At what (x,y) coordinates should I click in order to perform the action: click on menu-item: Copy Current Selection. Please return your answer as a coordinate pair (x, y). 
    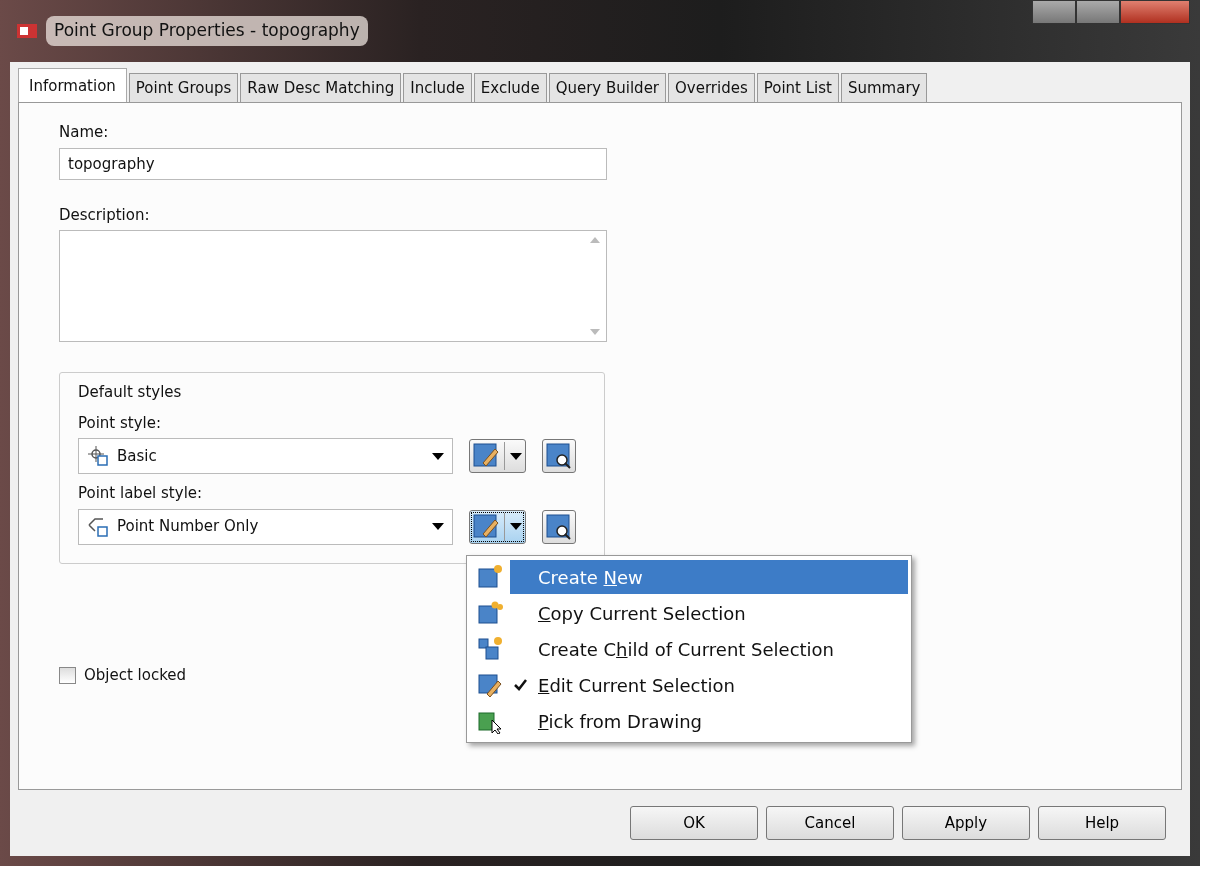
    Looking at the image, I should click on (709, 613).